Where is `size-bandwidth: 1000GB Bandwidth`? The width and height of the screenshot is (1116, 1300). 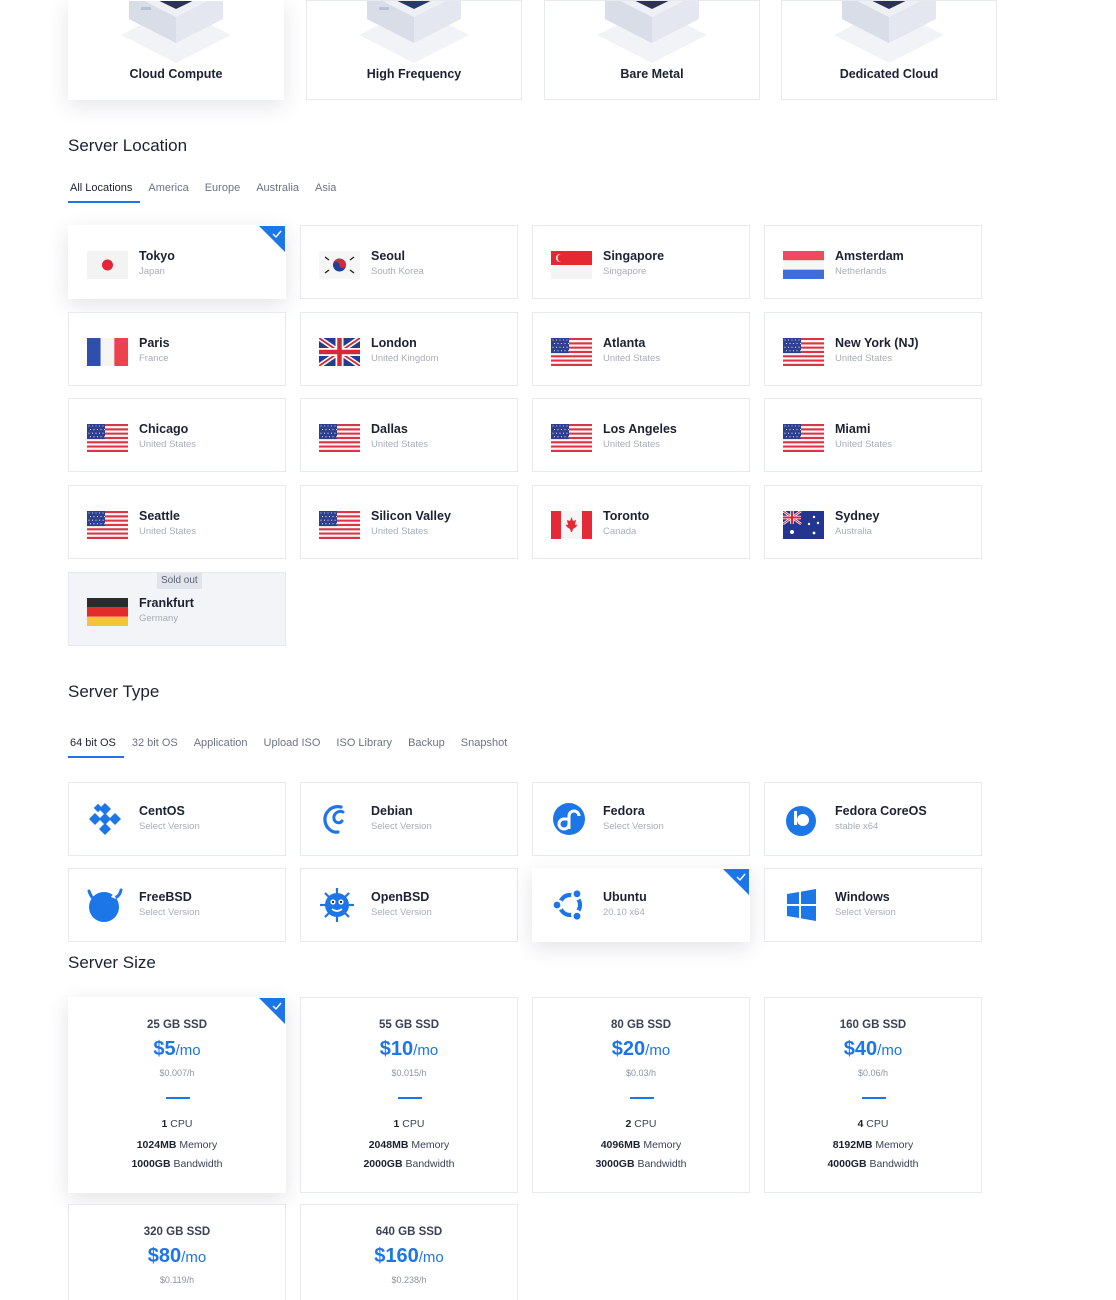 size-bandwidth: 1000GB Bandwidth is located at coordinates (177, 1164).